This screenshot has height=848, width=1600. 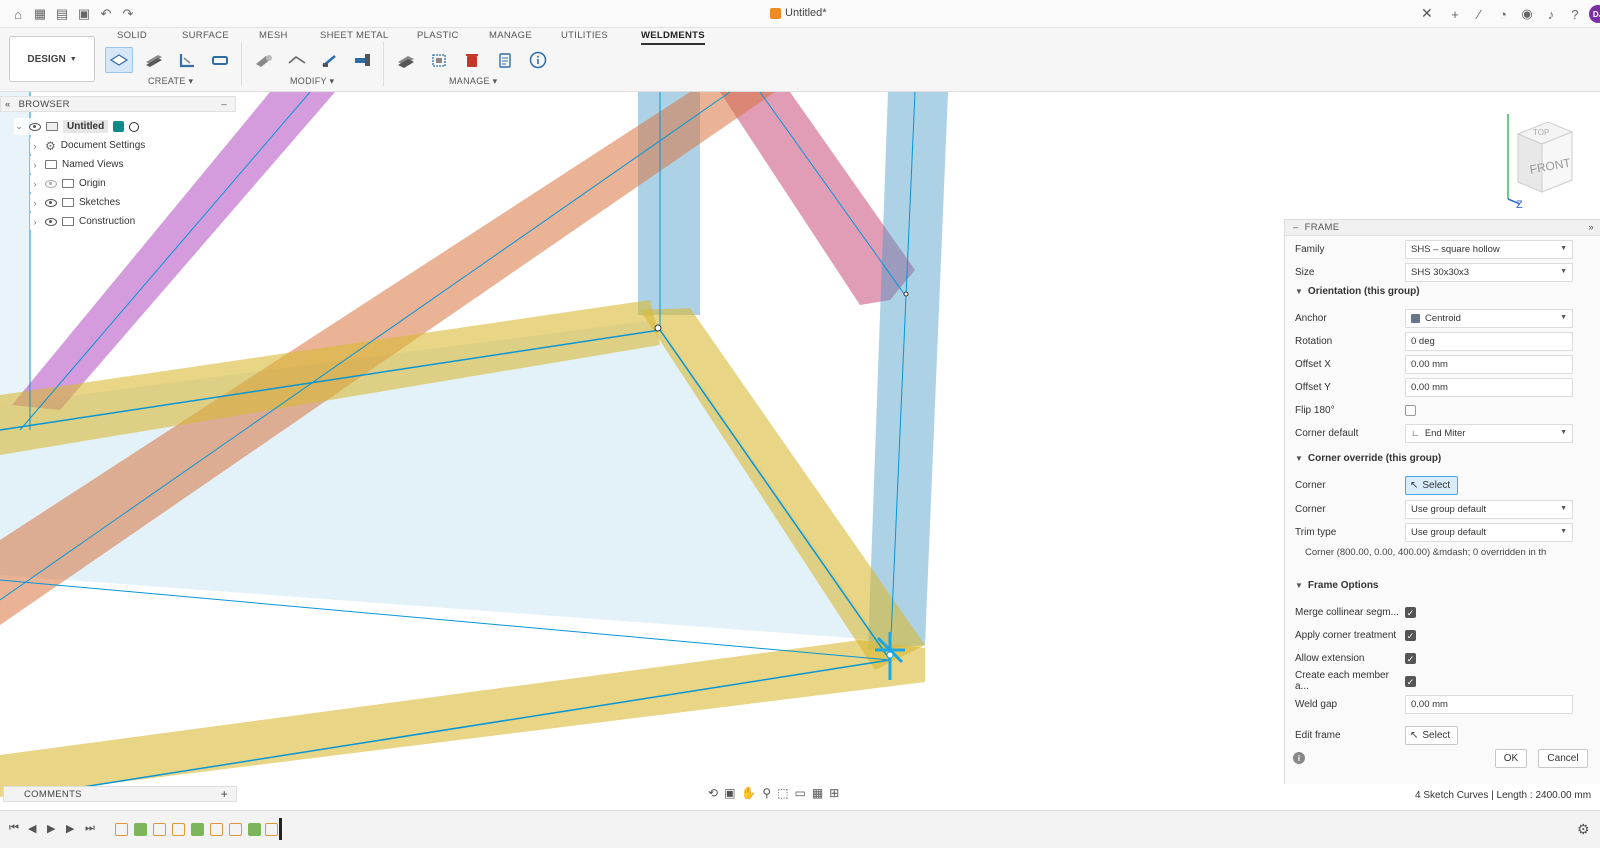 What do you see at coordinates (312, 81) in the screenshot?
I see `group-modify: MODIFY ▾` at bounding box center [312, 81].